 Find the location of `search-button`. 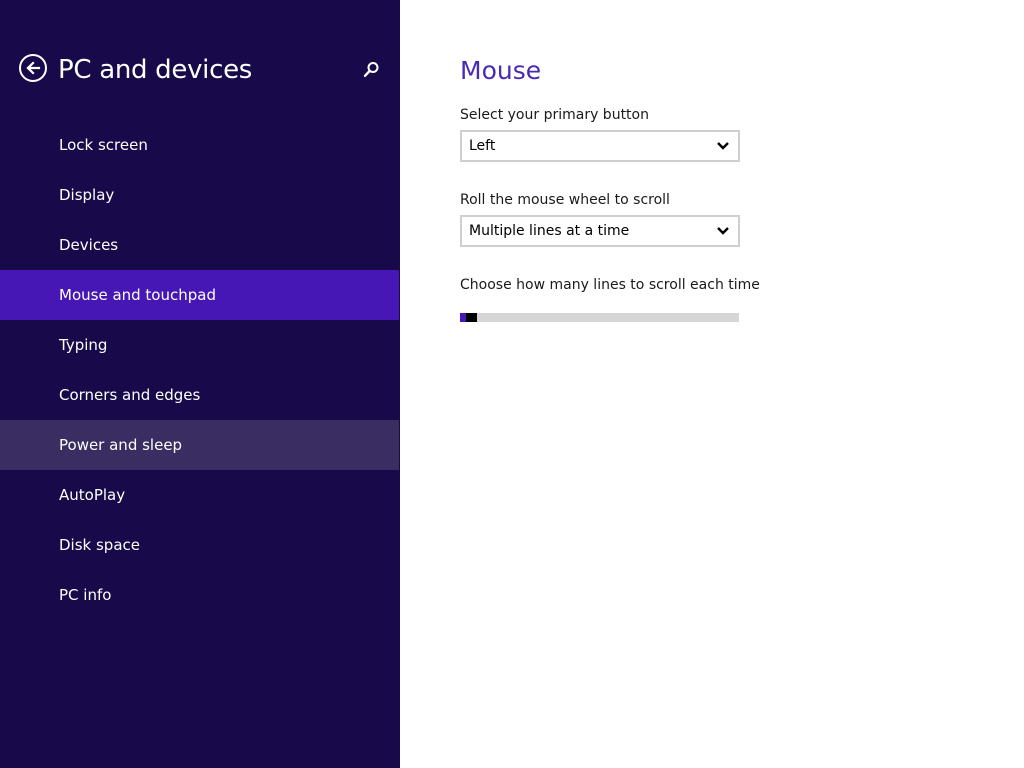

search-button is located at coordinates (371, 70).